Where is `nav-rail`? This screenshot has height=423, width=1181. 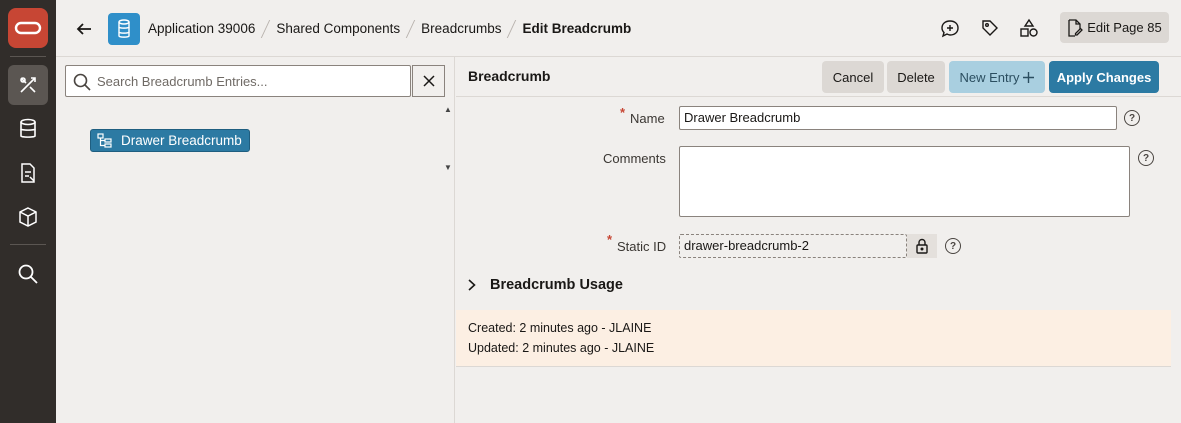 nav-rail is located at coordinates (28, 211).